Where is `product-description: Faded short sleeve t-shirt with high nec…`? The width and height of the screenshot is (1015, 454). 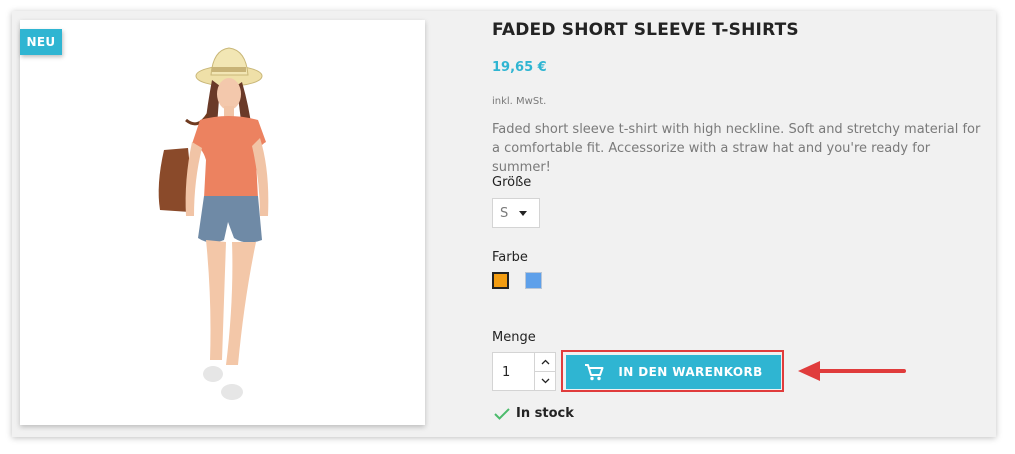 product-description: Faded short sleeve t-shirt with high nec… is located at coordinates (736, 148).